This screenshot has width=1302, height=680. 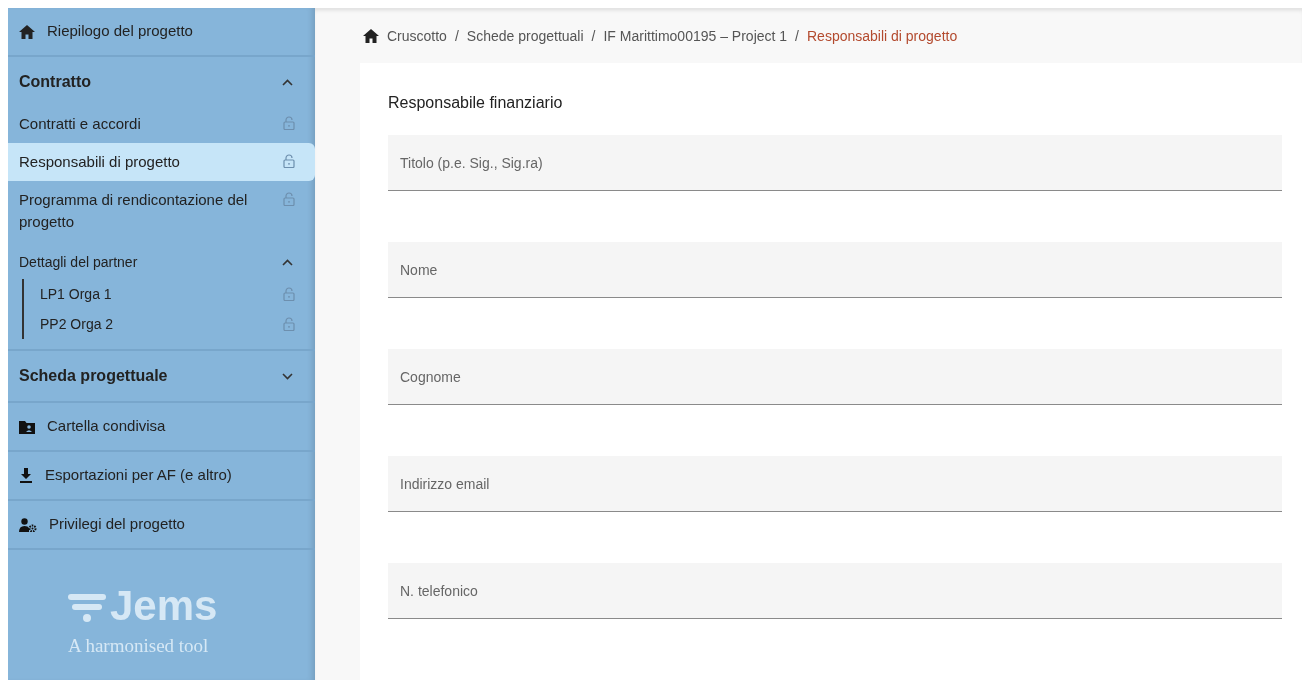 What do you see at coordinates (835, 377) in the screenshot?
I see `text-field: Cognome` at bounding box center [835, 377].